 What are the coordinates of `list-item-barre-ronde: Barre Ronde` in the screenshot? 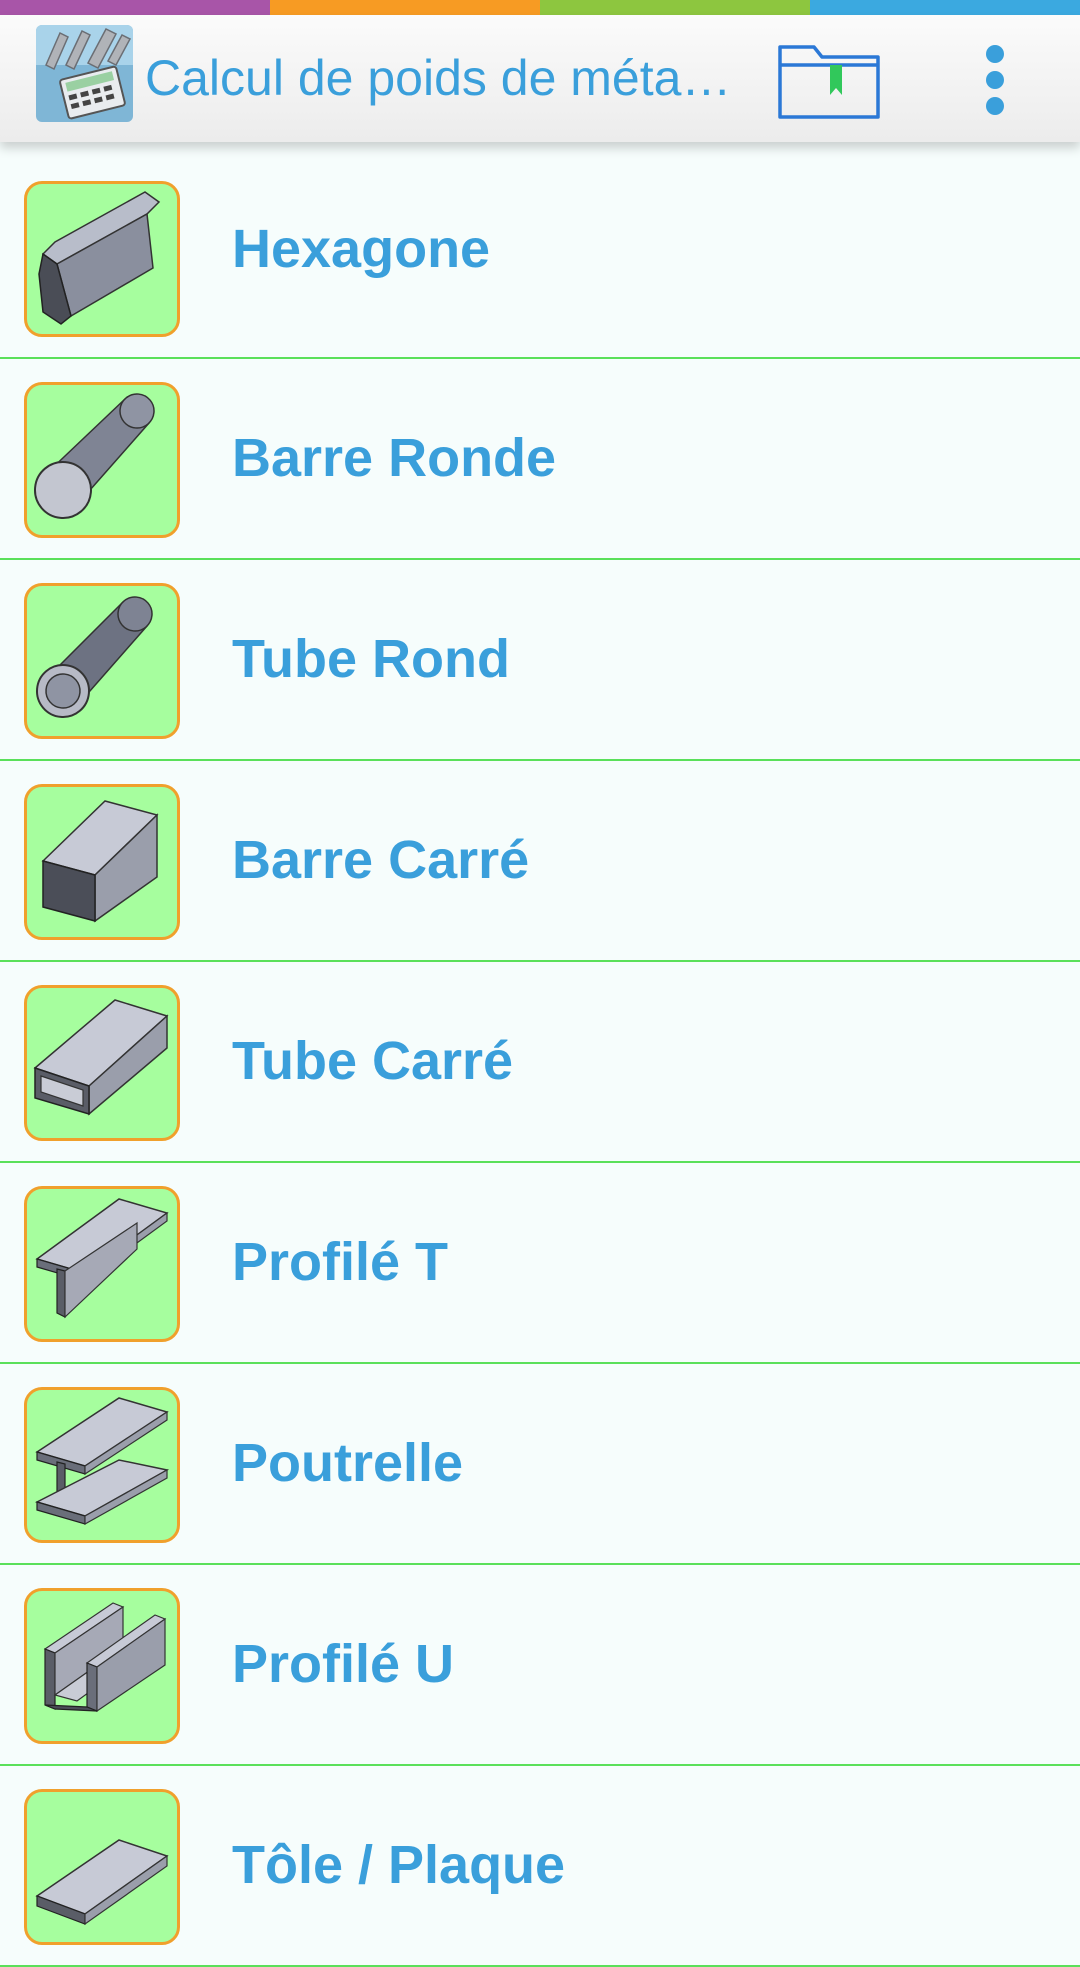 It's located at (540, 459).